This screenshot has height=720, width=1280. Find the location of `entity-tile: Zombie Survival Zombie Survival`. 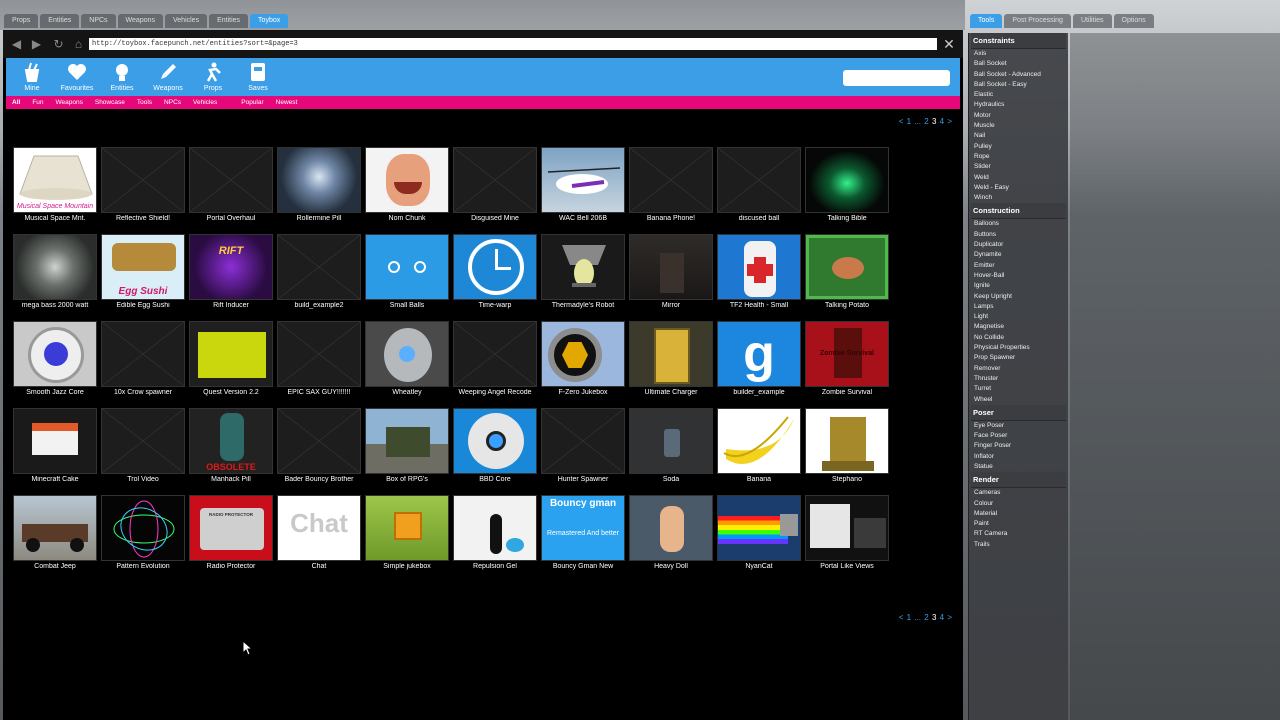

entity-tile: Zombie Survival Zombie Survival is located at coordinates (847, 359).